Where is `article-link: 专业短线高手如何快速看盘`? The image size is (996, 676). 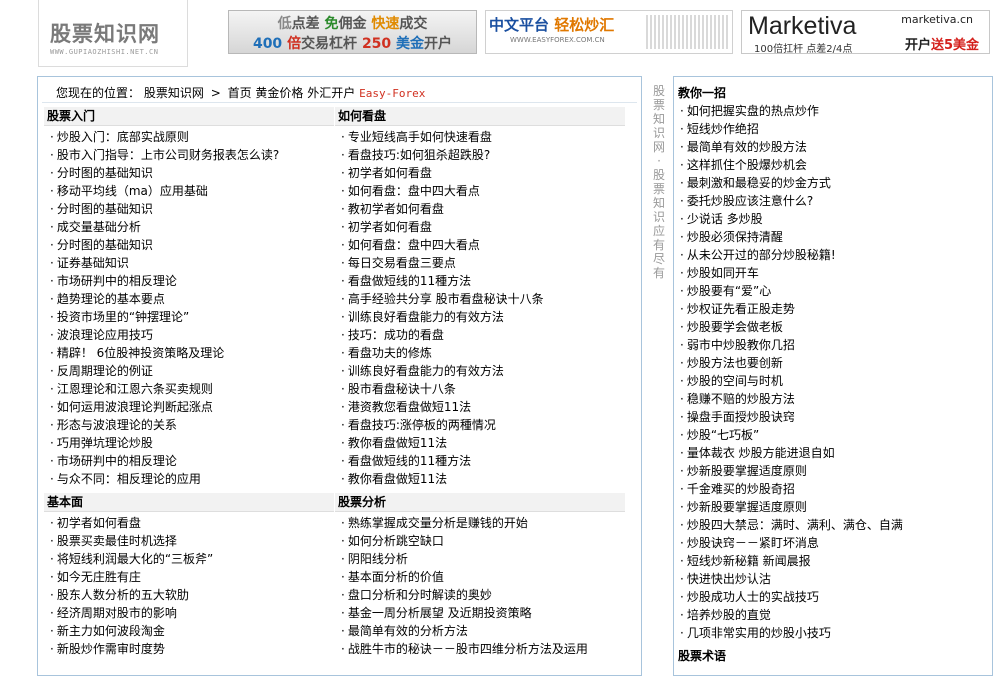
article-link: 专业短线高手如何快速看盘 is located at coordinates (483, 137).